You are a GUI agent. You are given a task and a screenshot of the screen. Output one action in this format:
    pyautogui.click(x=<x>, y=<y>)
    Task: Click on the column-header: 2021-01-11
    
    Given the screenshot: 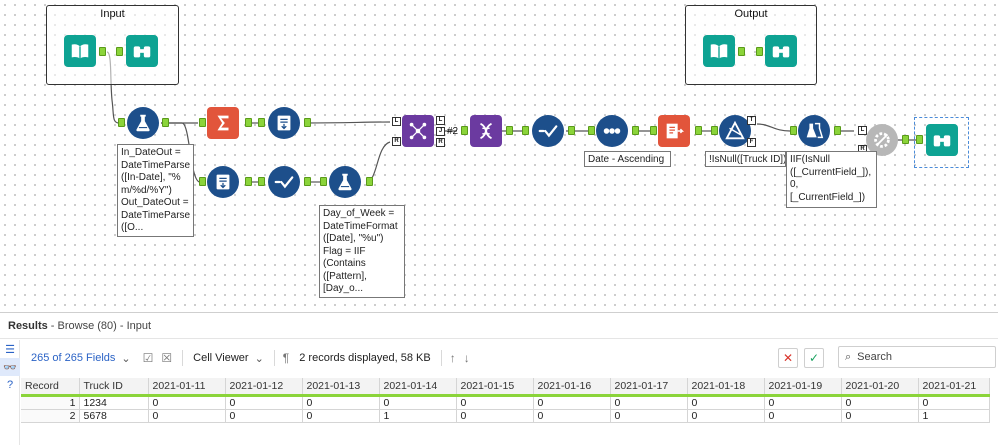 What is the action you would take?
    pyautogui.click(x=187, y=387)
    